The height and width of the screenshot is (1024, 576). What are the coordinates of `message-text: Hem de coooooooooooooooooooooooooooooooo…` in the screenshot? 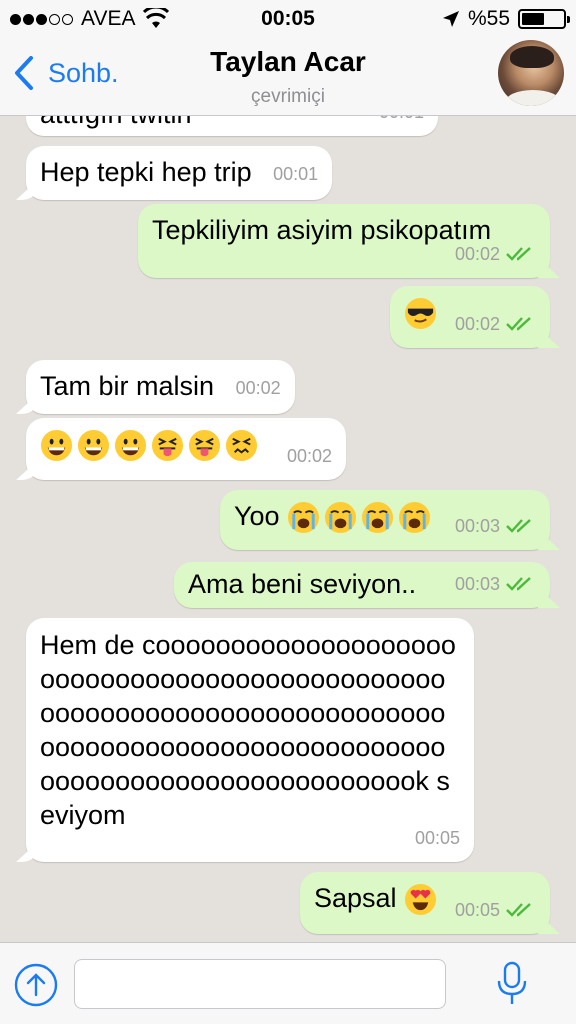 It's located at (248, 730).